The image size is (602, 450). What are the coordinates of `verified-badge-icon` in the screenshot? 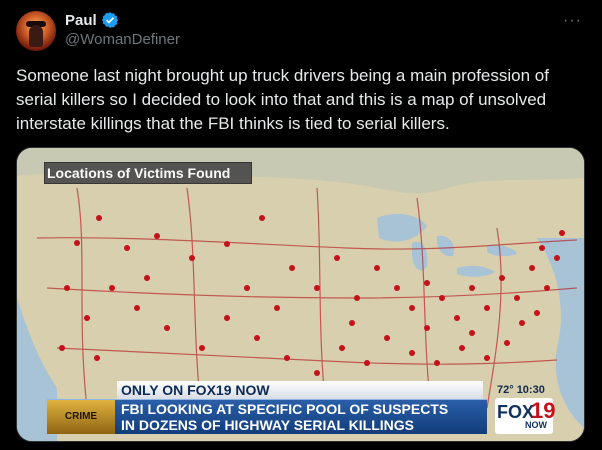 It's located at (110, 20).